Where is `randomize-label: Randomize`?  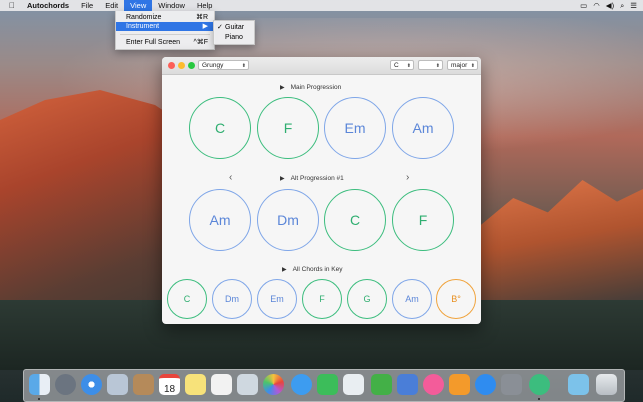 randomize-label: Randomize is located at coordinates (144, 17).